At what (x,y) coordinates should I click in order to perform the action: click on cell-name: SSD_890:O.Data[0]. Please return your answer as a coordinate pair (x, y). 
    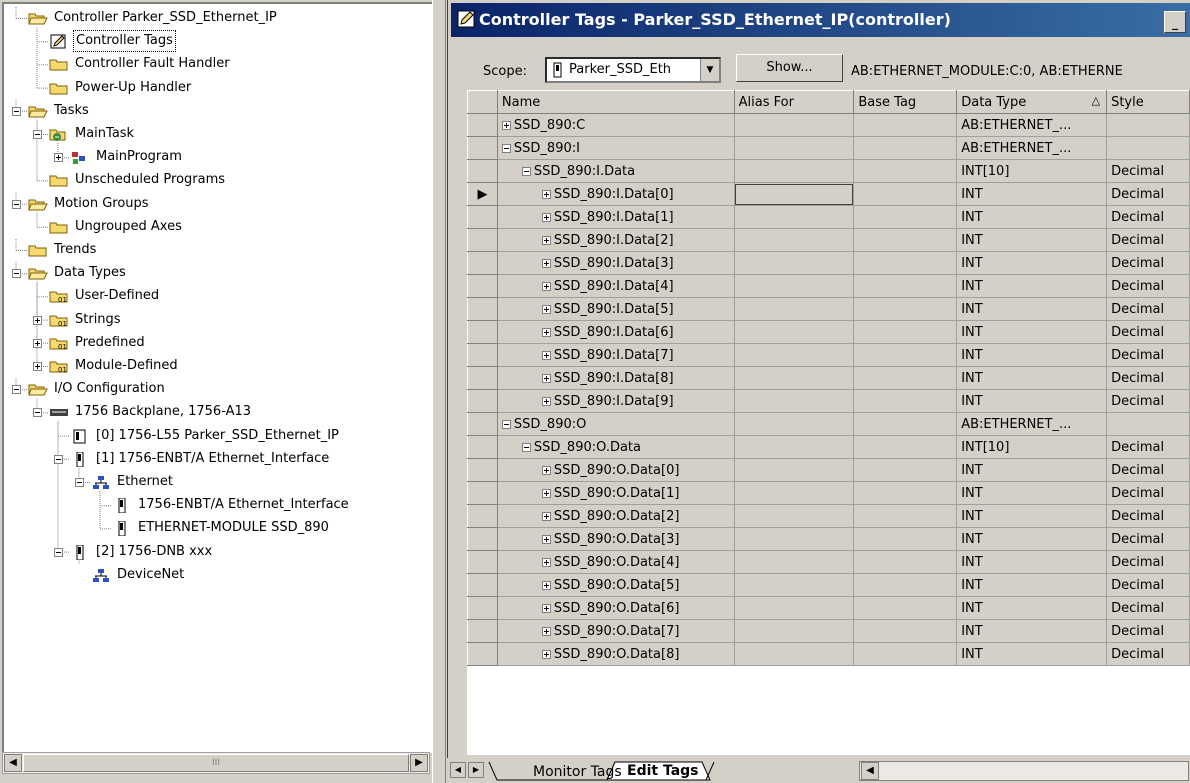
    Looking at the image, I should click on (616, 470).